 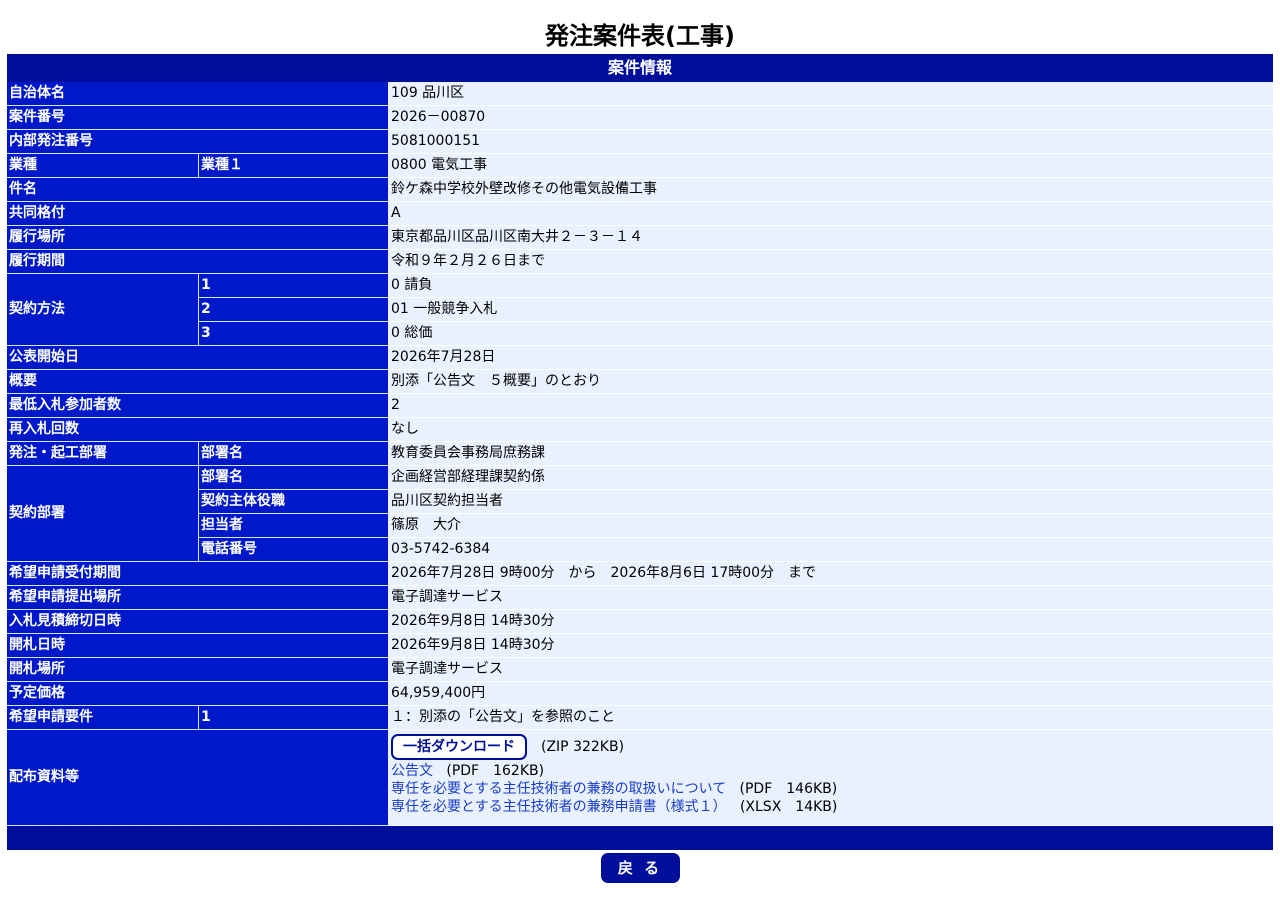 What do you see at coordinates (830, 454) in the screenshot?
I see `value-hacchu-busho: 教育委員会事務局庶務課` at bounding box center [830, 454].